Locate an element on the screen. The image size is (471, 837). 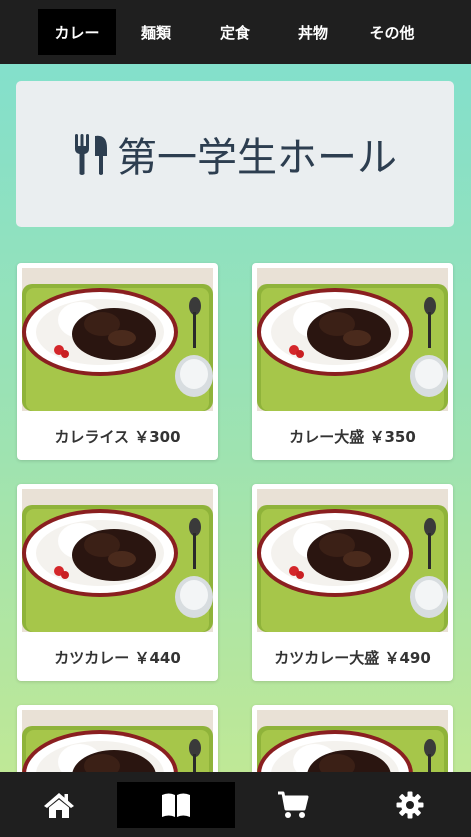
menu-item-card: カレライス ￥300 is located at coordinates (117, 361).